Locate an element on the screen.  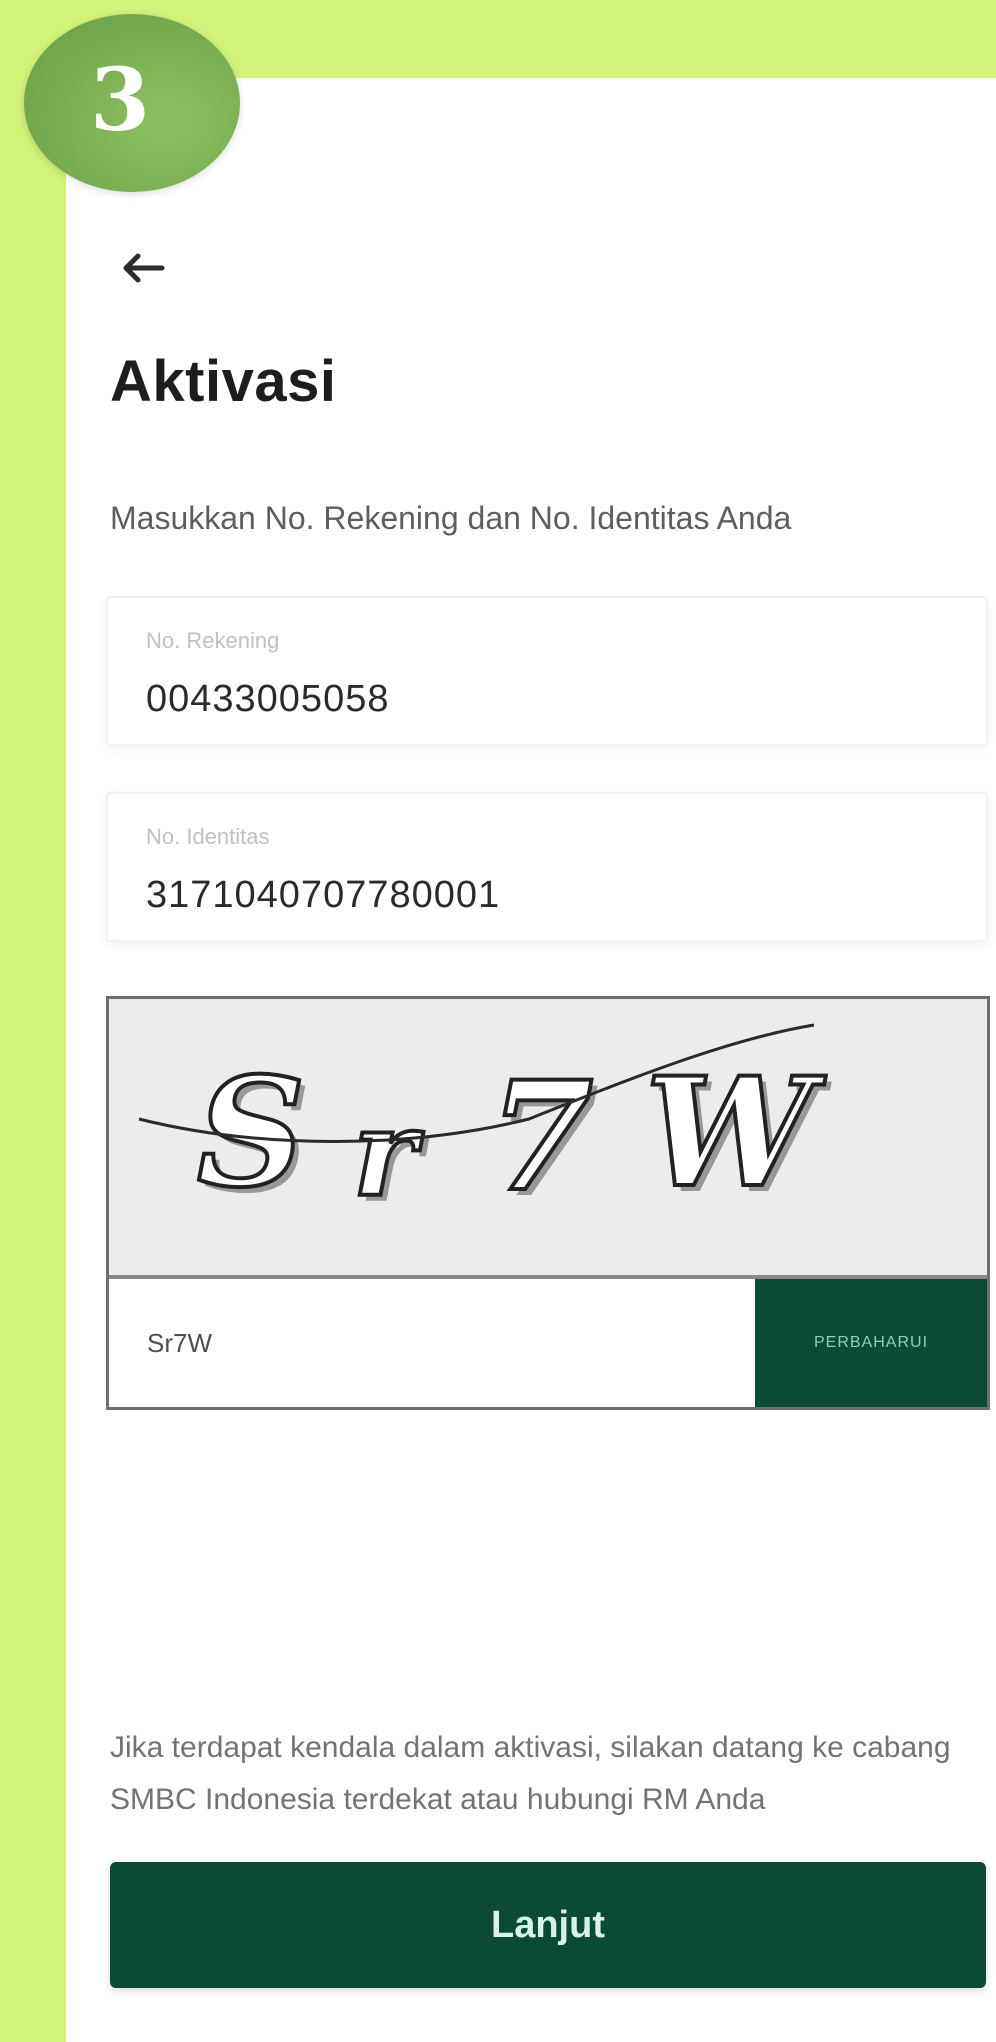
arrow-left-icon is located at coordinates (142, 268).